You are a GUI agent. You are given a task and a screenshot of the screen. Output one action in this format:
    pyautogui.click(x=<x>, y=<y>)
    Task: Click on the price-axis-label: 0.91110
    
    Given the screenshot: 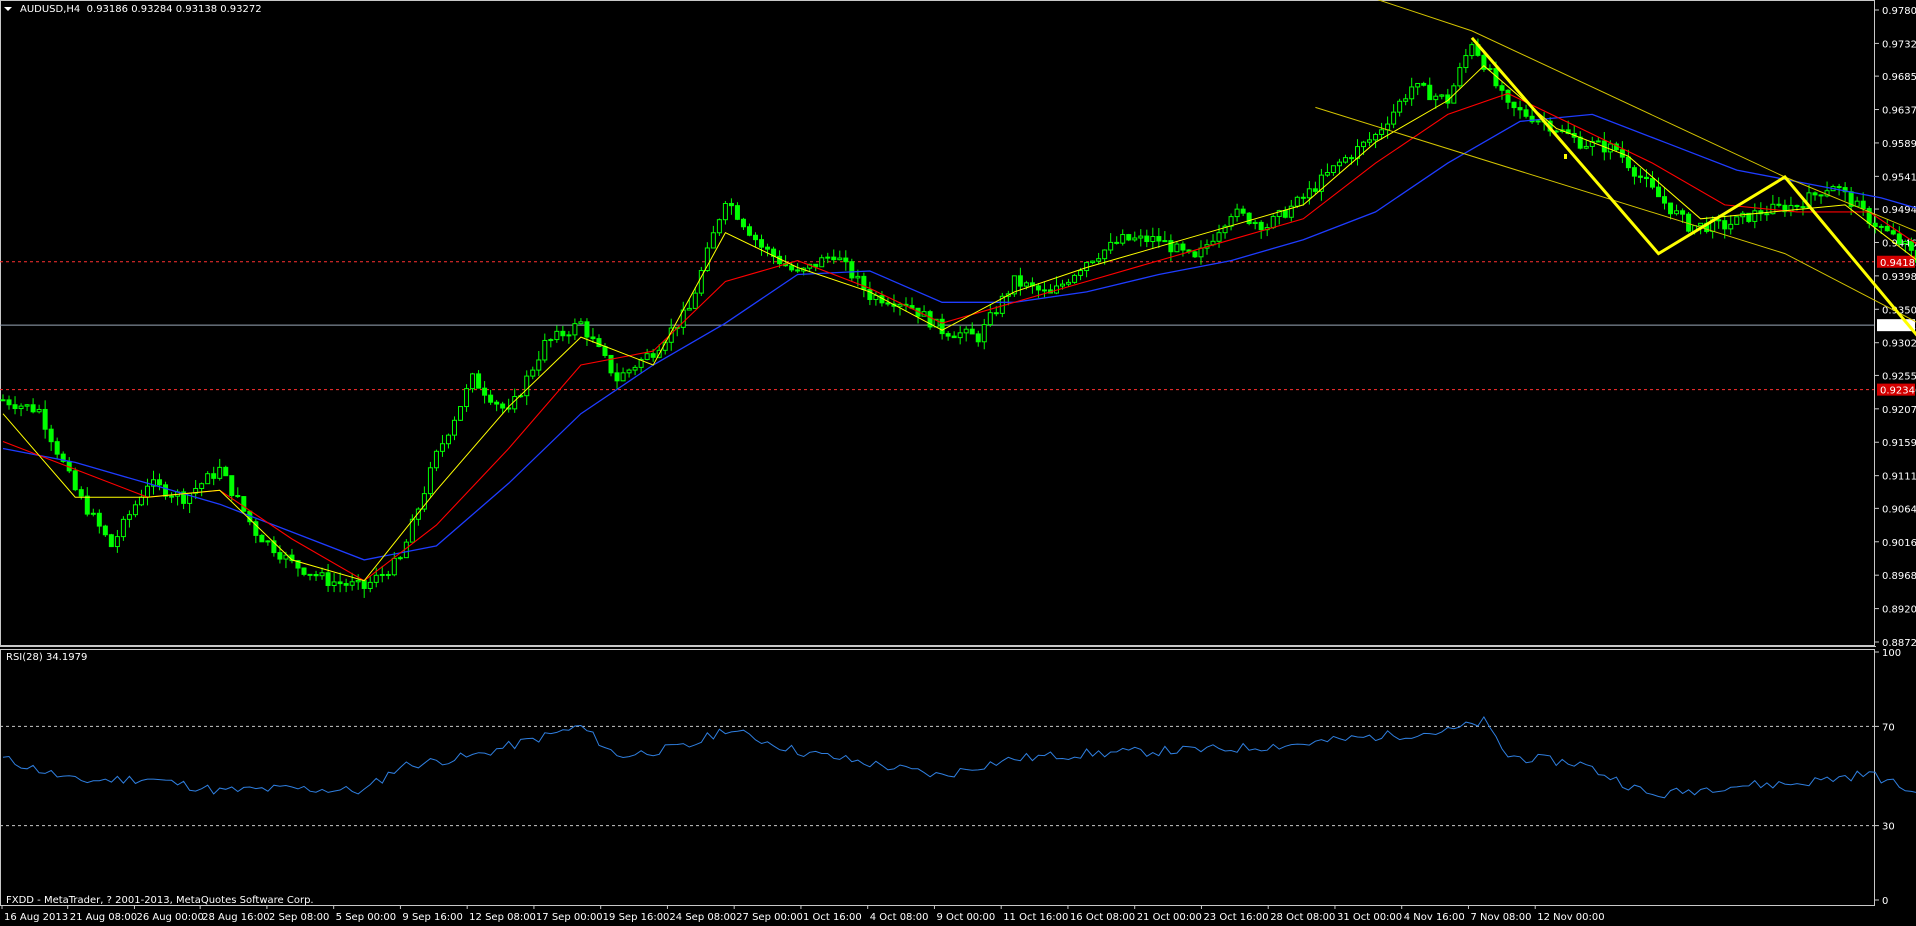 What is the action you would take?
    pyautogui.click(x=1899, y=477)
    